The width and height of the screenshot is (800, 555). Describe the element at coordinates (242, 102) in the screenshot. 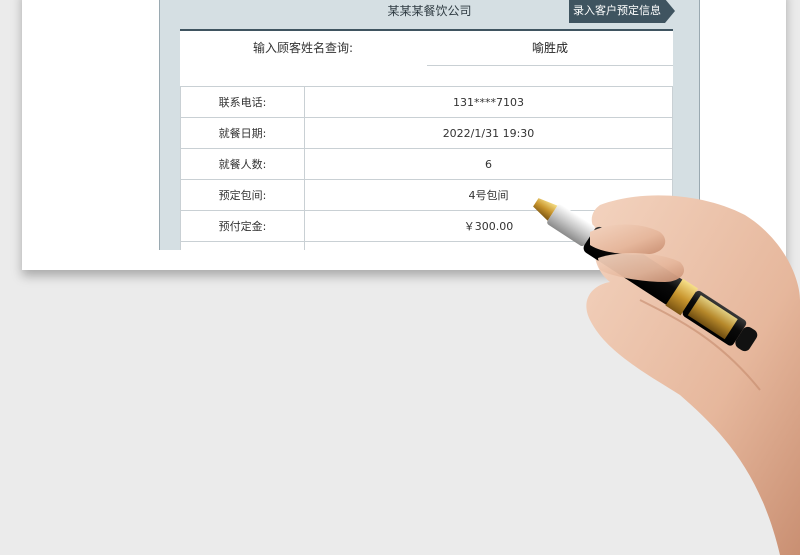

I see `row-key: 联系电话:` at that location.